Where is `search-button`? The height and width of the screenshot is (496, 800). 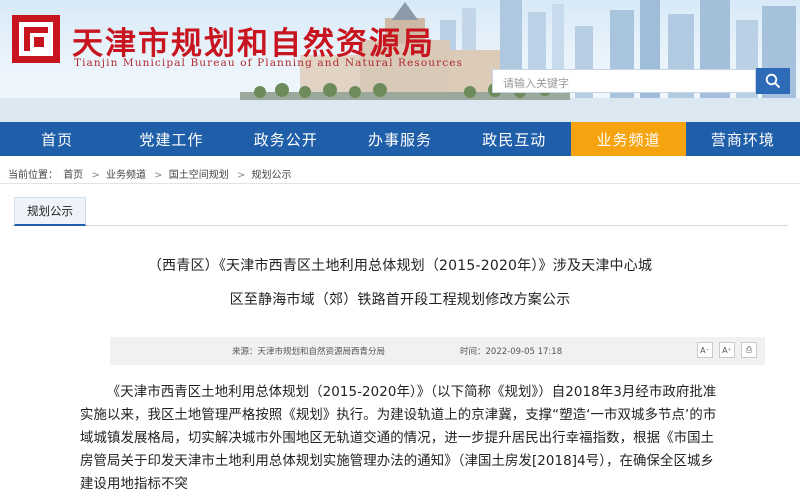
search-button is located at coordinates (773, 81).